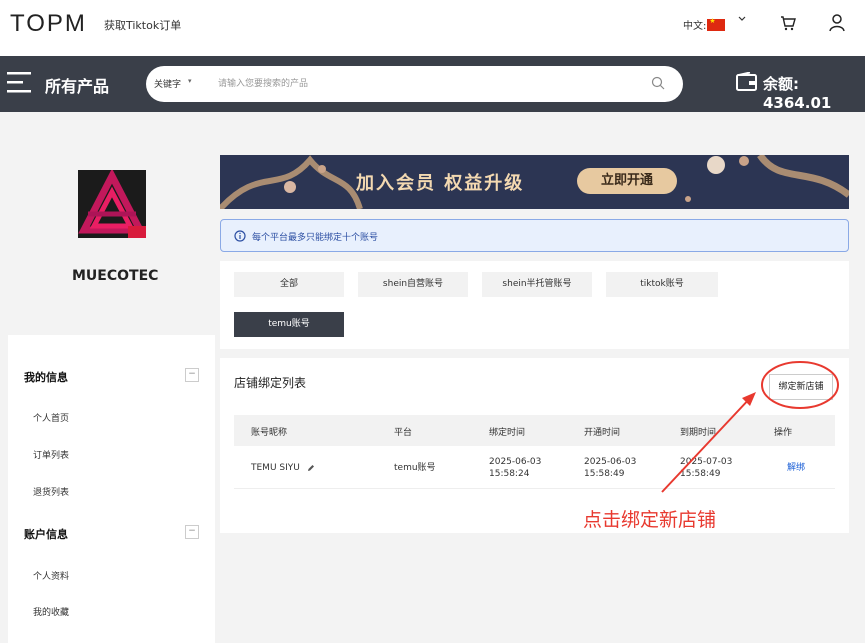 The image size is (865, 643). What do you see at coordinates (275, 468) in the screenshot?
I see `cell-nickname: TEMU SIYU` at bounding box center [275, 468].